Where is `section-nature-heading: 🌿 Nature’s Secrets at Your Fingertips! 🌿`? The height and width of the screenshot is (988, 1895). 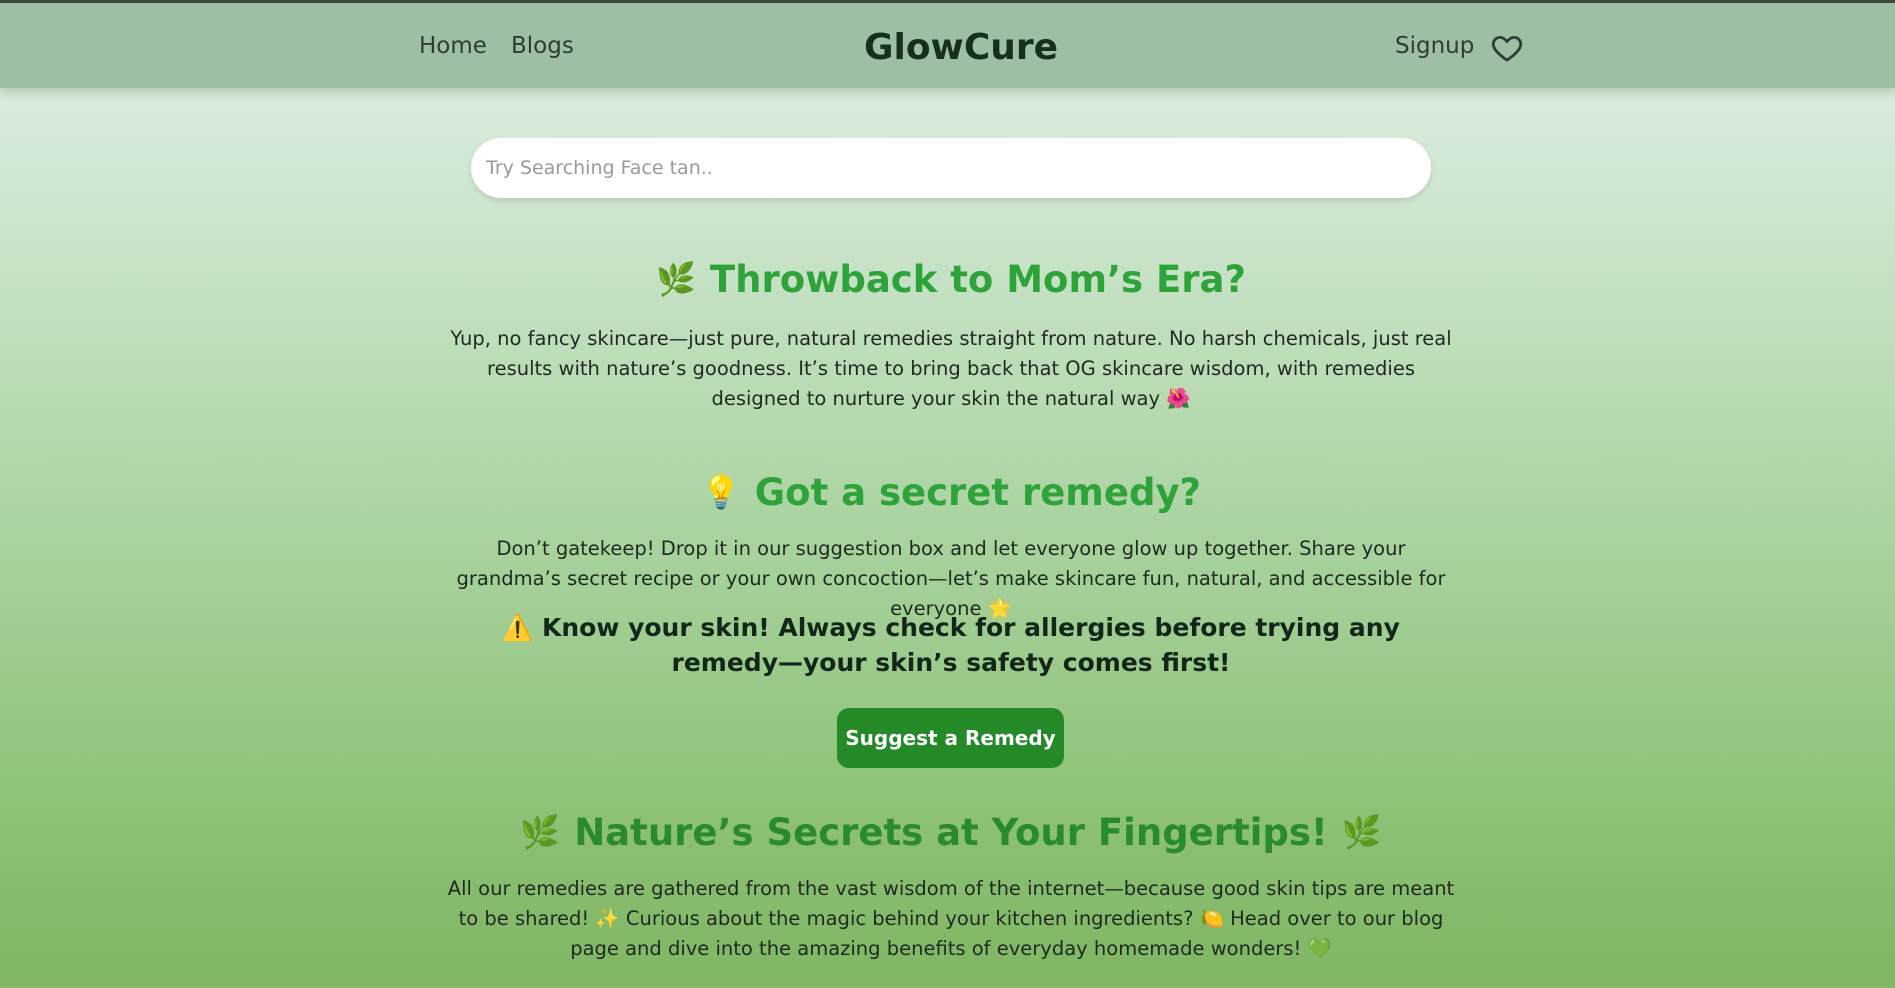 section-nature-heading: 🌿 Nature’s Secrets at Your Fingertips! 🌿 is located at coordinates (951, 832).